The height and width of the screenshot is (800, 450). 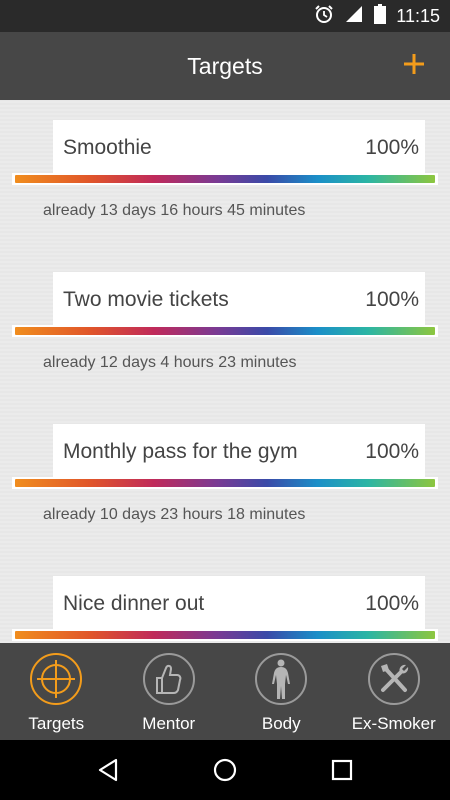 I want to click on add-target-button, so click(x=414, y=64).